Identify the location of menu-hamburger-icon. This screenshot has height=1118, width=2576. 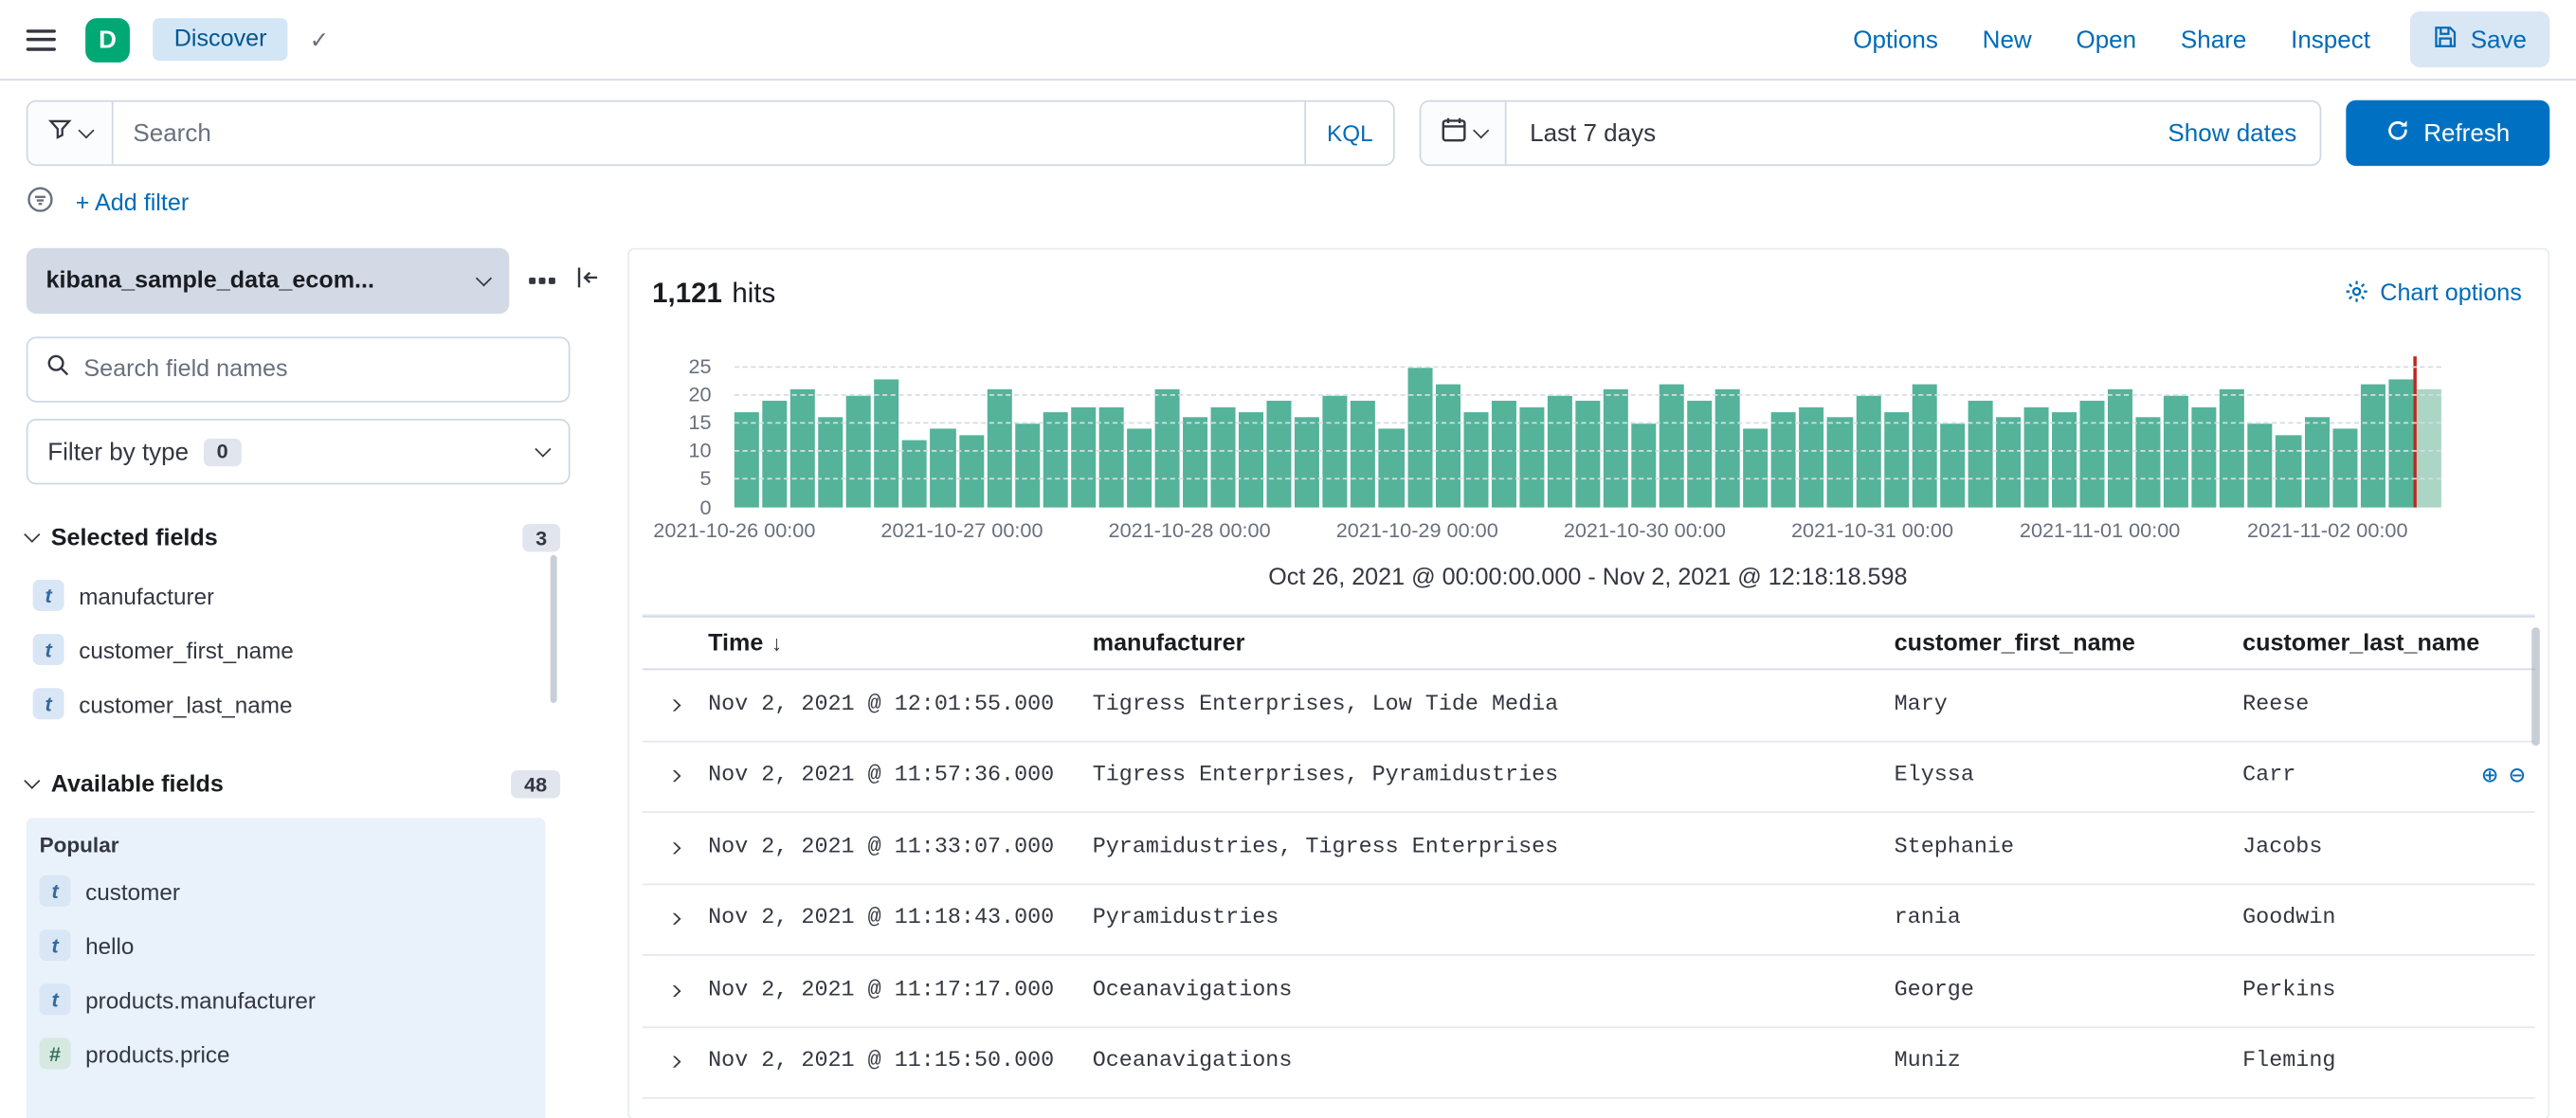
(41, 39).